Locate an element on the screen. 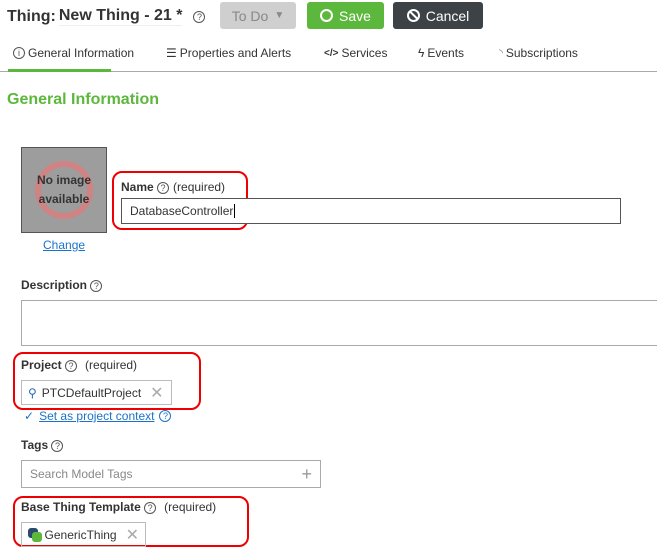 This screenshot has width=657, height=559. tab-properties-and-alerts: ☰ Properties and Alerts is located at coordinates (228, 53).